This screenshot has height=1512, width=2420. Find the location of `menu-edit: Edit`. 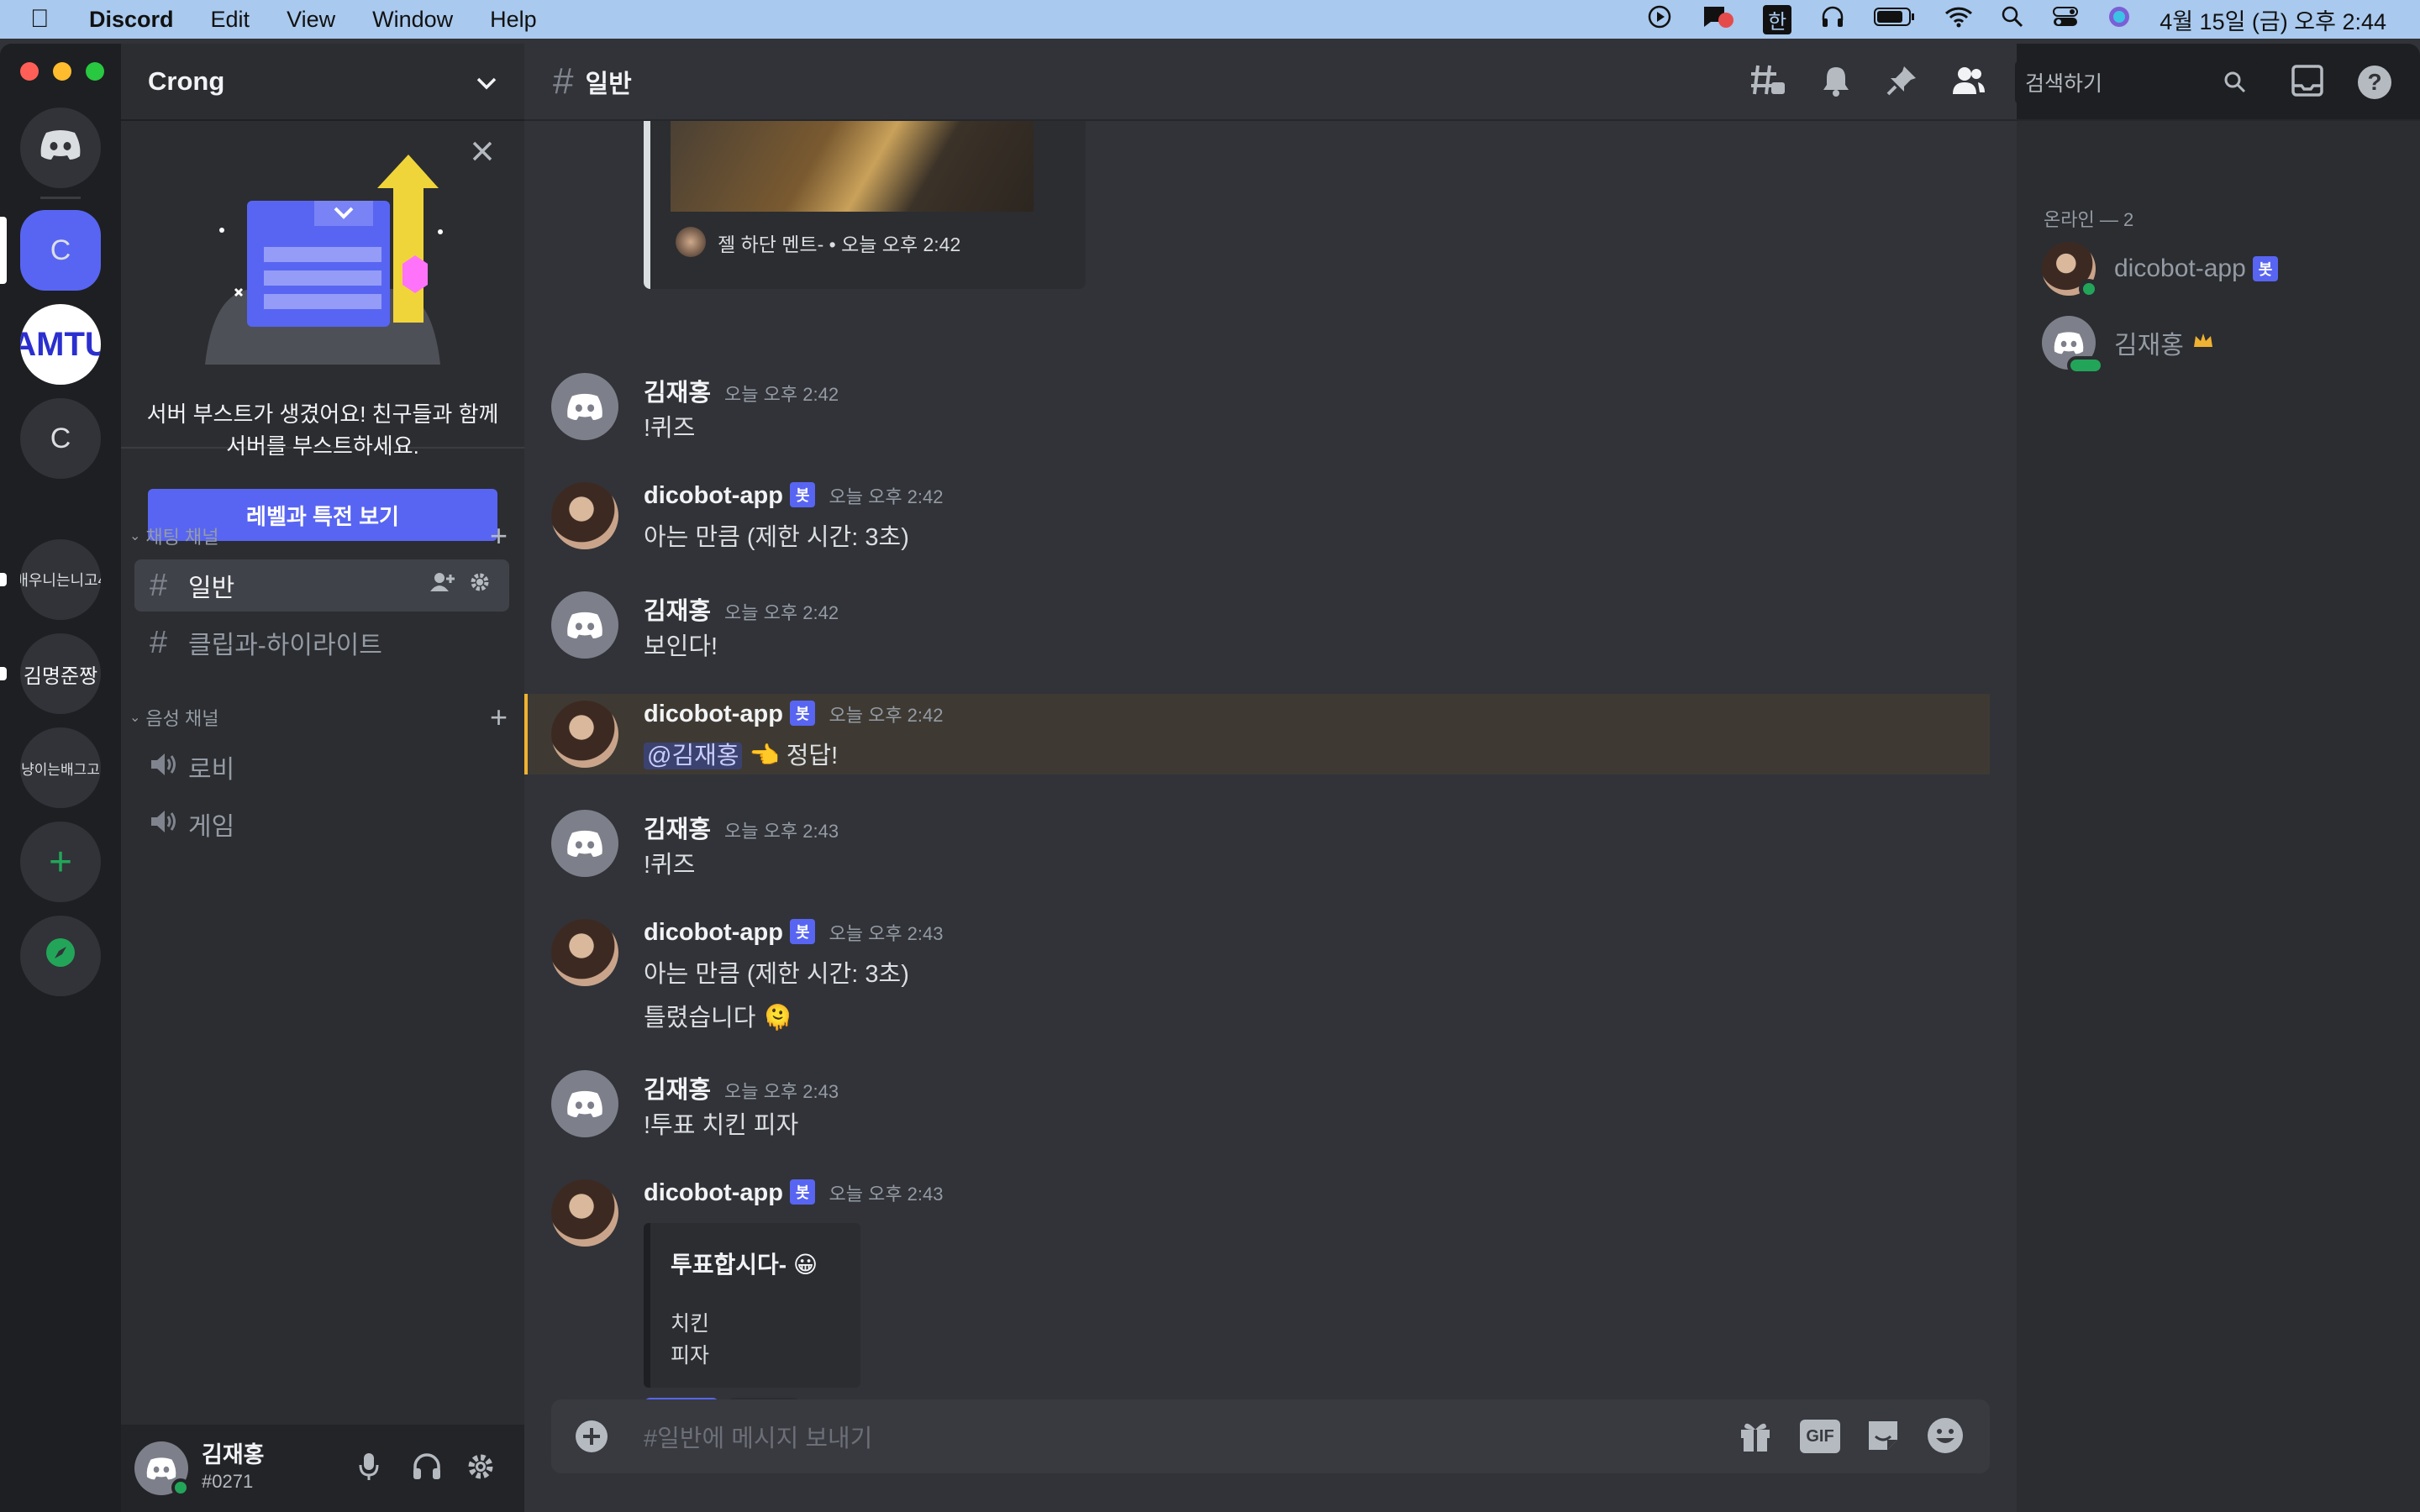

menu-edit: Edit is located at coordinates (231, 20).